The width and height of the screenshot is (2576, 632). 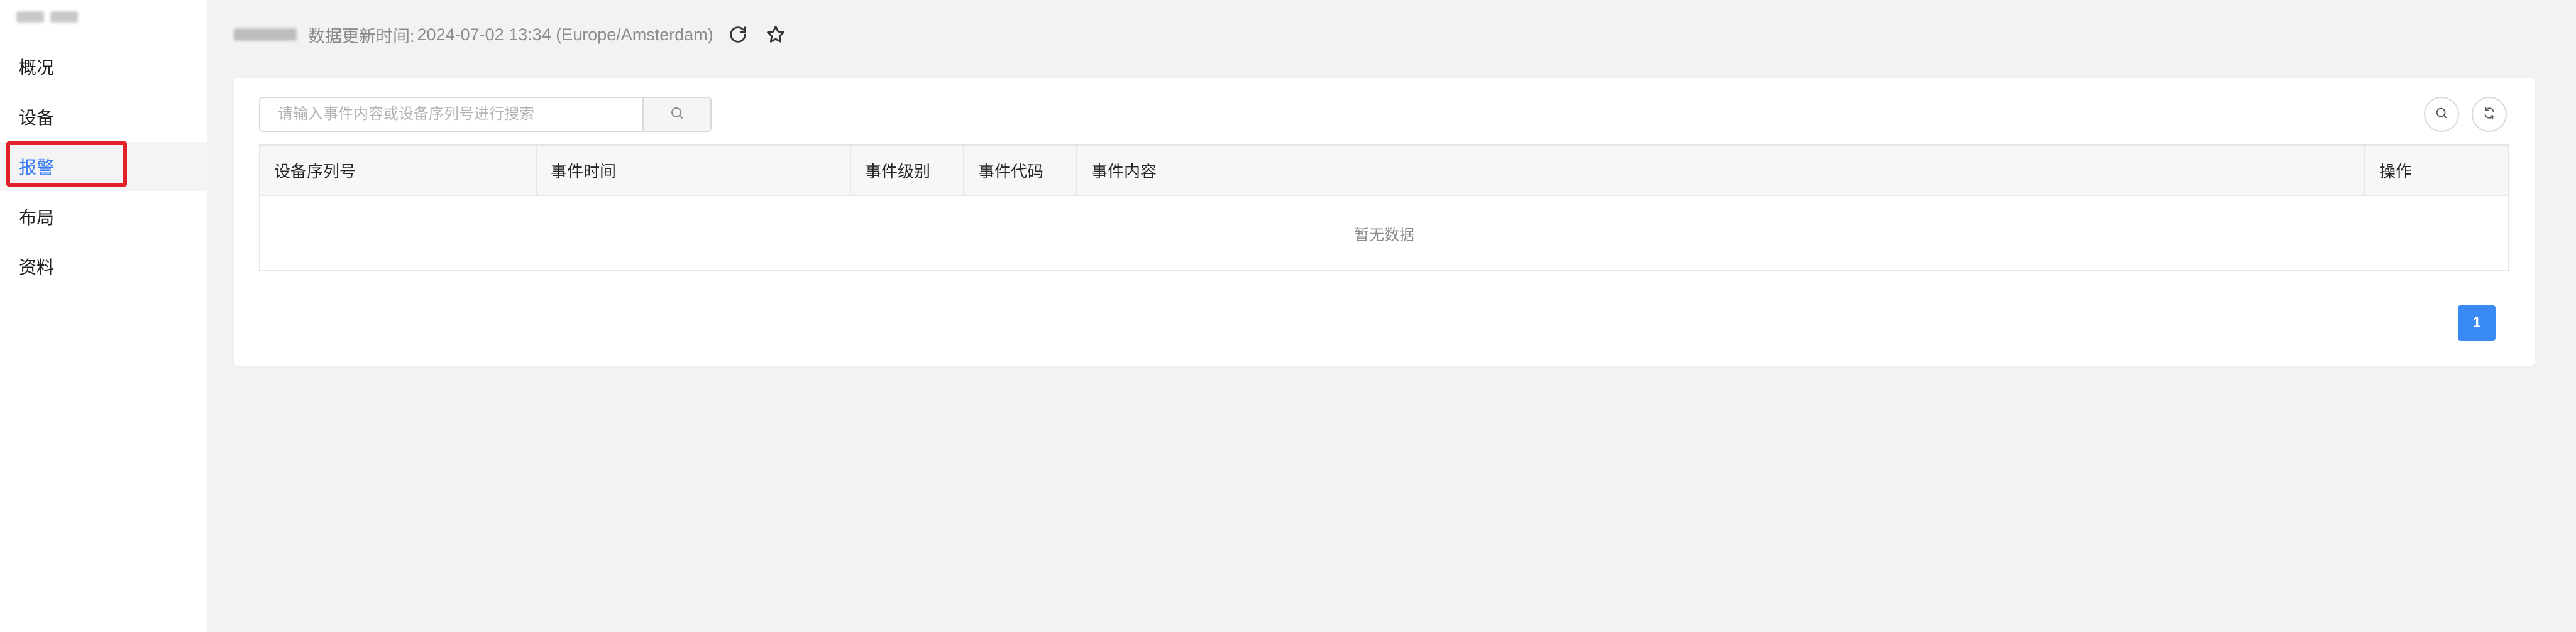 What do you see at coordinates (104, 217) in the screenshot?
I see `sidebar-item-layout: 布局` at bounding box center [104, 217].